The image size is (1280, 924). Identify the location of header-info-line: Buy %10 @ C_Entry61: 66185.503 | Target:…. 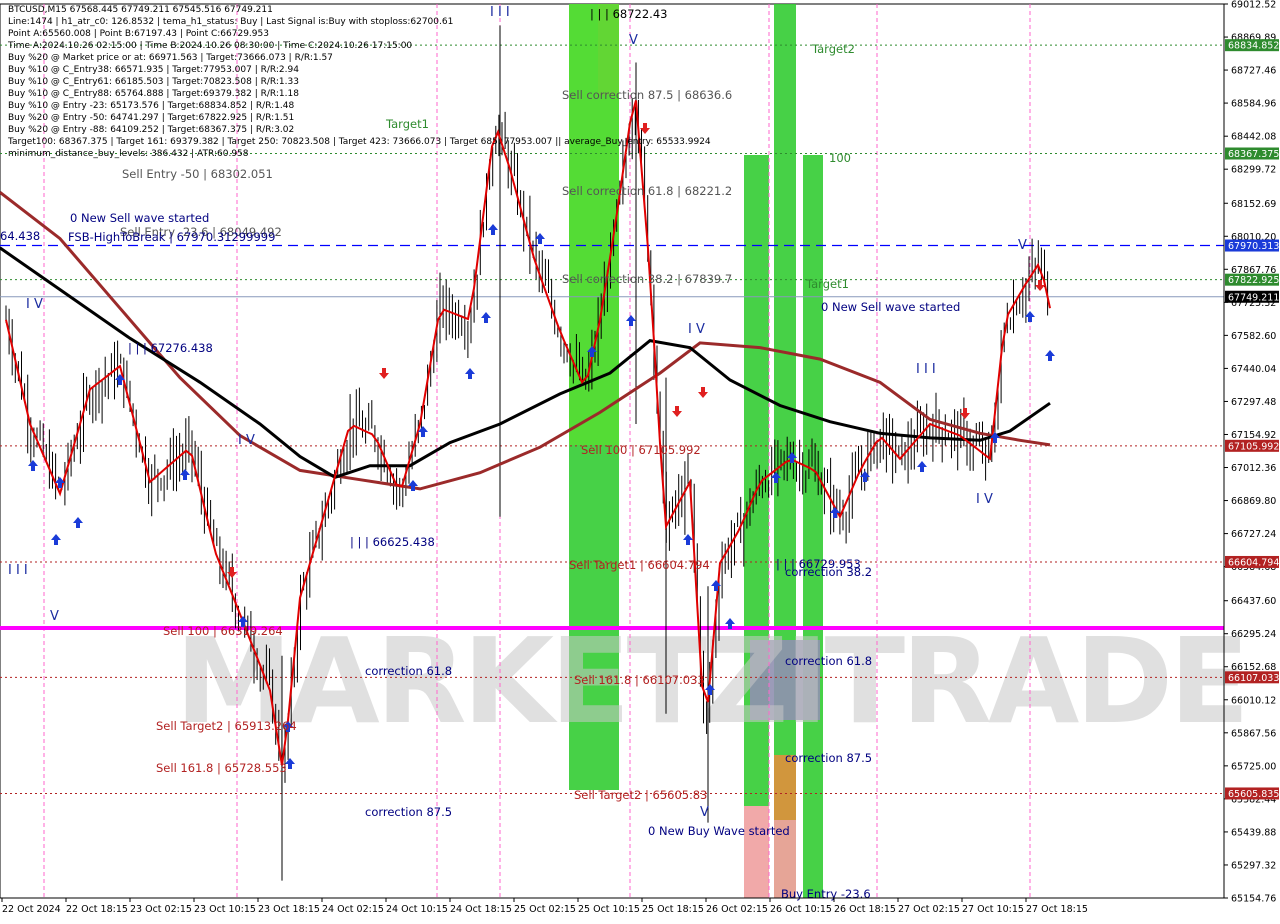
(153, 82).